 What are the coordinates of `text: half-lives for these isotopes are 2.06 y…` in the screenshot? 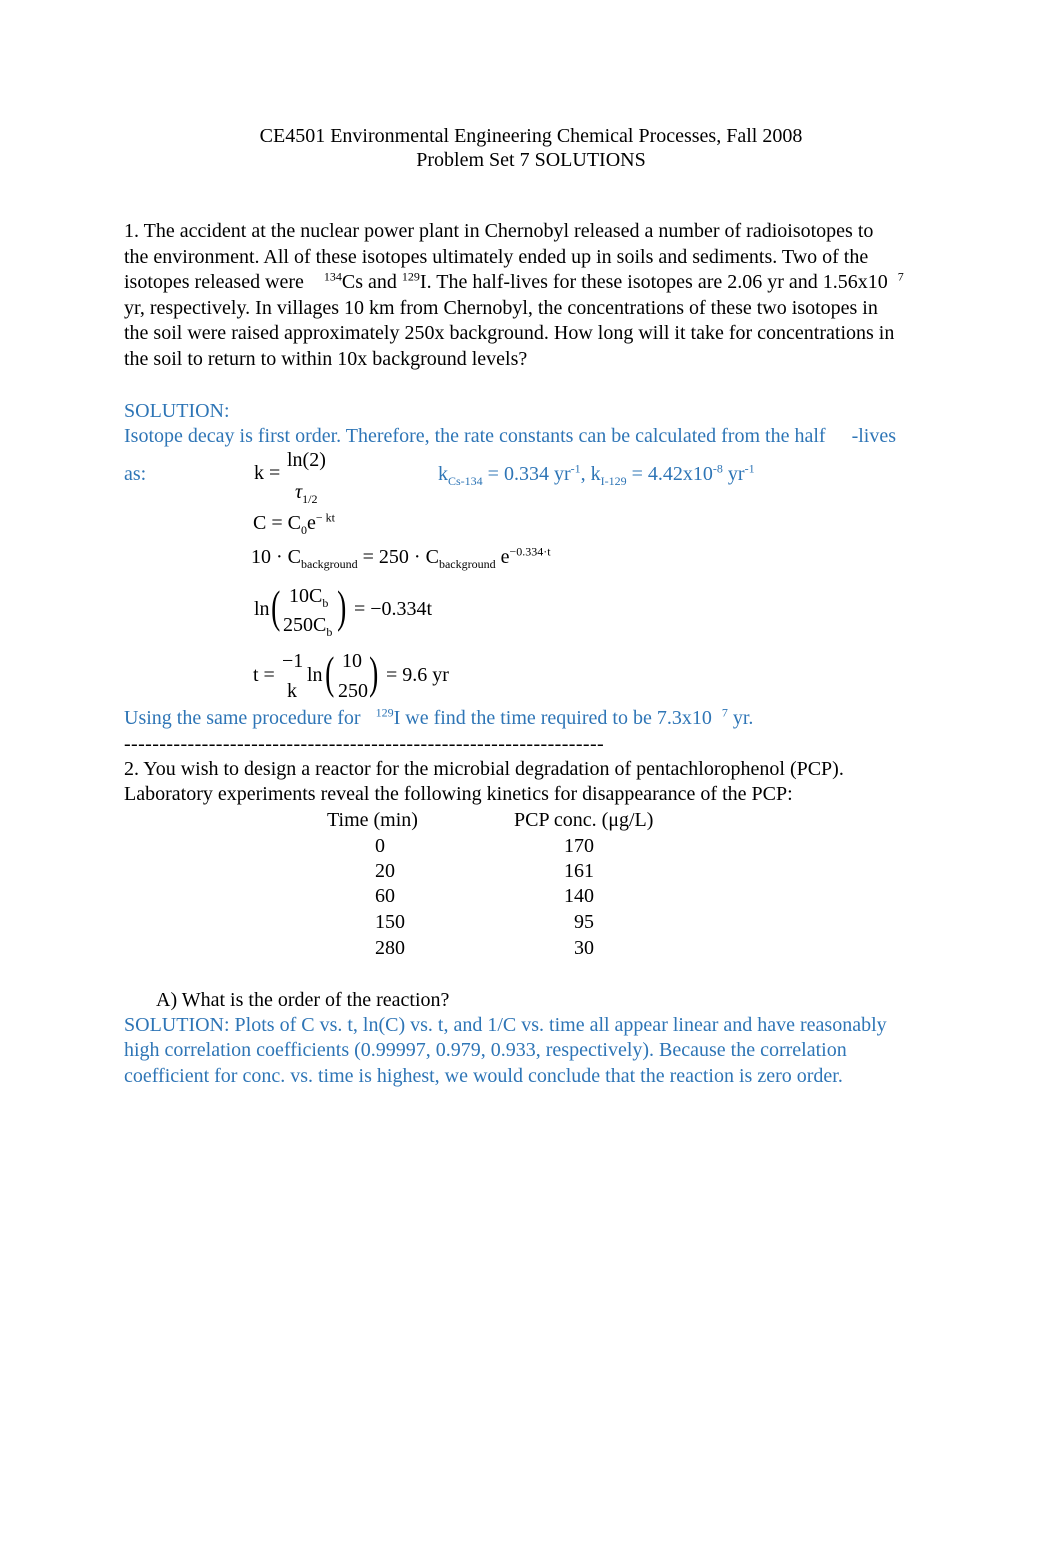 It's located at (680, 282).